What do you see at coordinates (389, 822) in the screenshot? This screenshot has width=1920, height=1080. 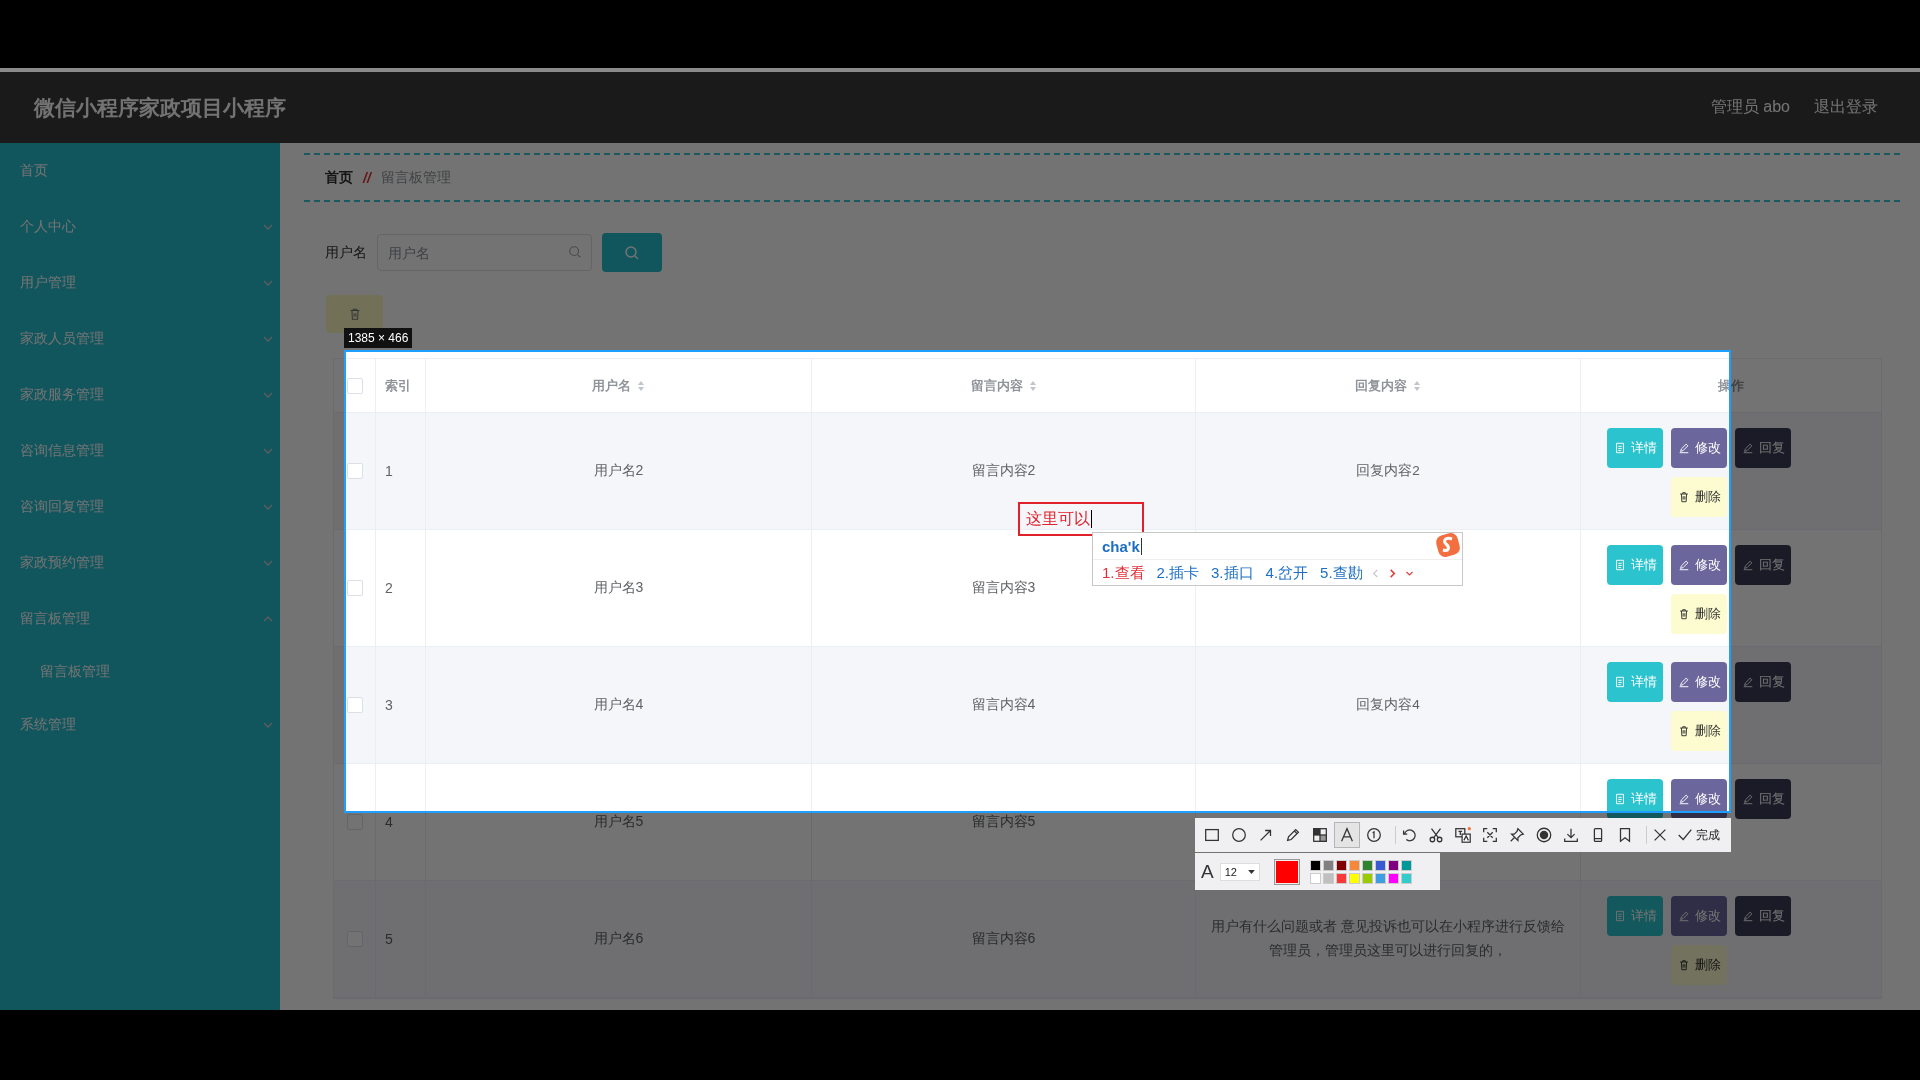 I see `table-cell: 4` at bounding box center [389, 822].